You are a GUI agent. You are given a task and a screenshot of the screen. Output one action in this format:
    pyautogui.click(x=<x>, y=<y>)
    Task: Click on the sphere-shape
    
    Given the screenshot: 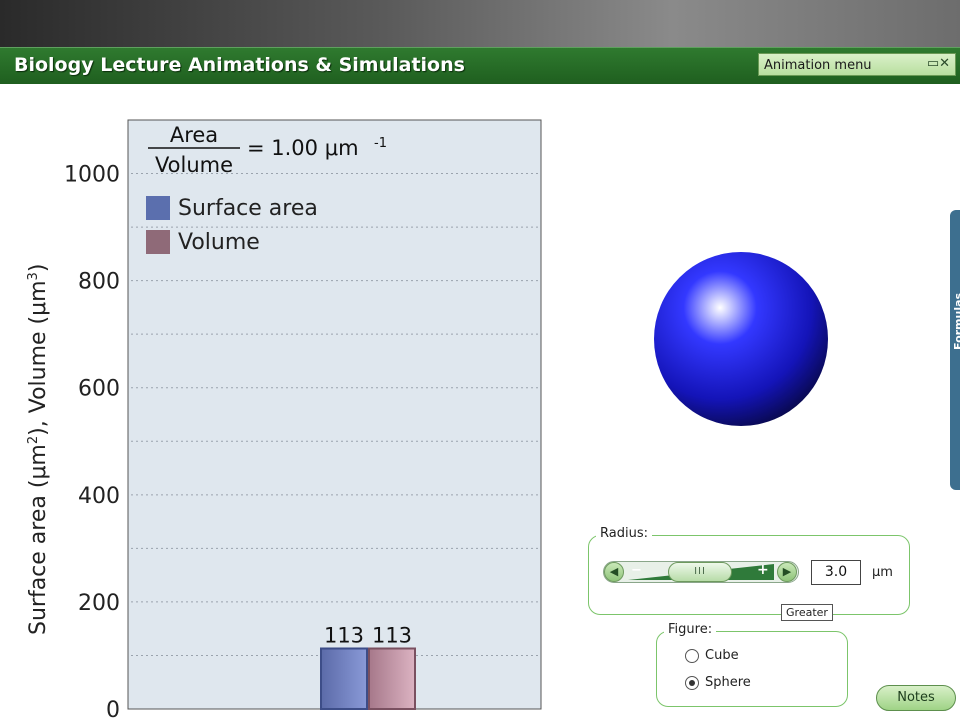 What is the action you would take?
    pyautogui.click(x=741, y=339)
    